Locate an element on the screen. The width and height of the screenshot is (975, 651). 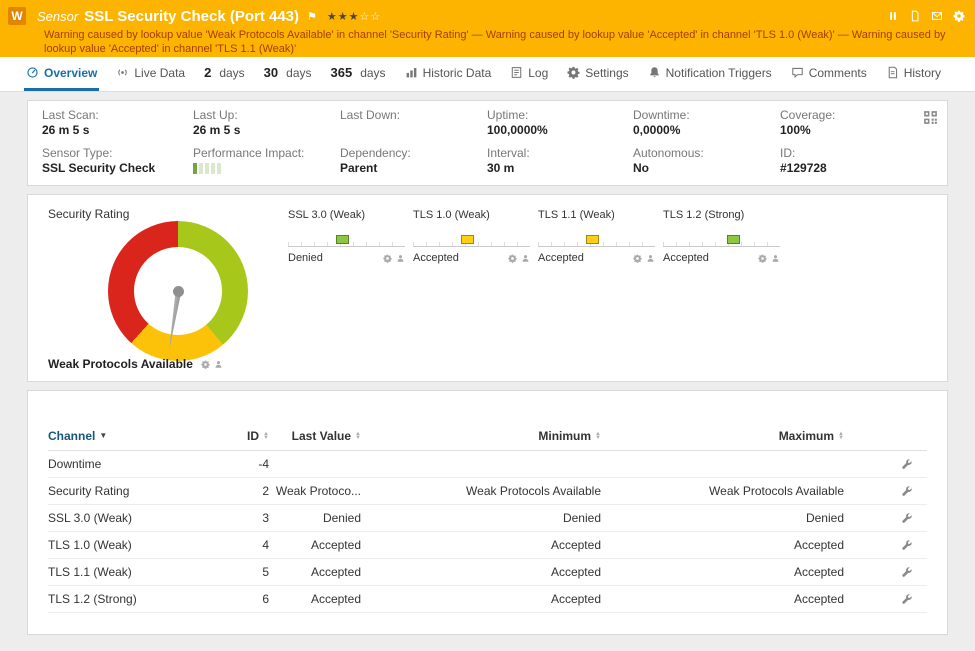
tab-30-days: 30 days is located at coordinates (288, 74).